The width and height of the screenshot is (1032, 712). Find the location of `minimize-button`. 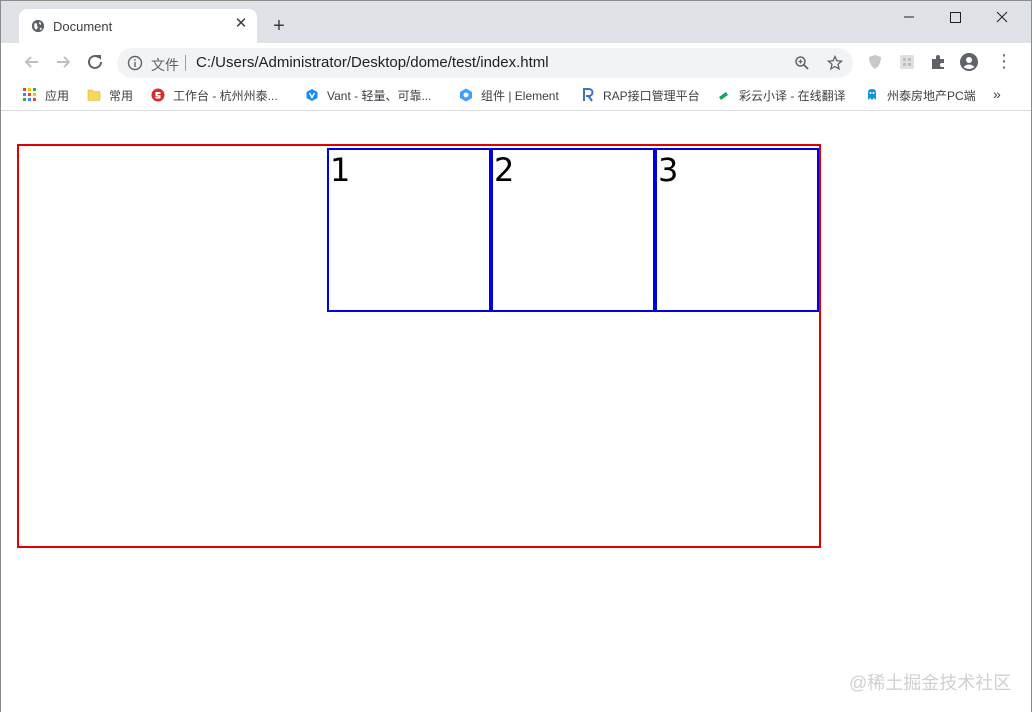

minimize-button is located at coordinates (908, 17).